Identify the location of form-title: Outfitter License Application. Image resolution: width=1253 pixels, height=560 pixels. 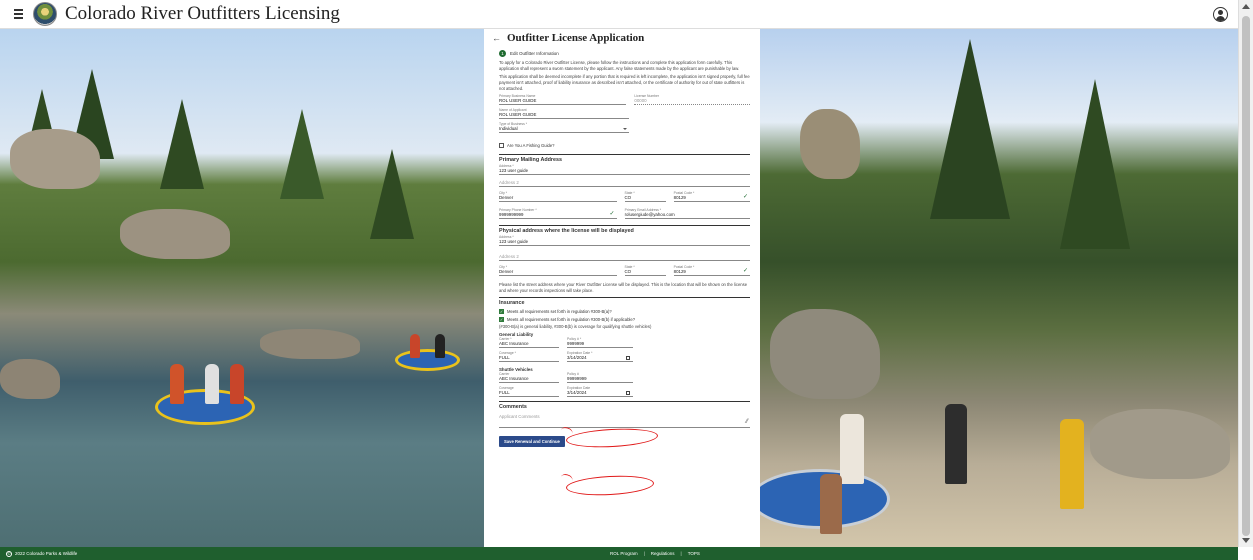
(576, 38).